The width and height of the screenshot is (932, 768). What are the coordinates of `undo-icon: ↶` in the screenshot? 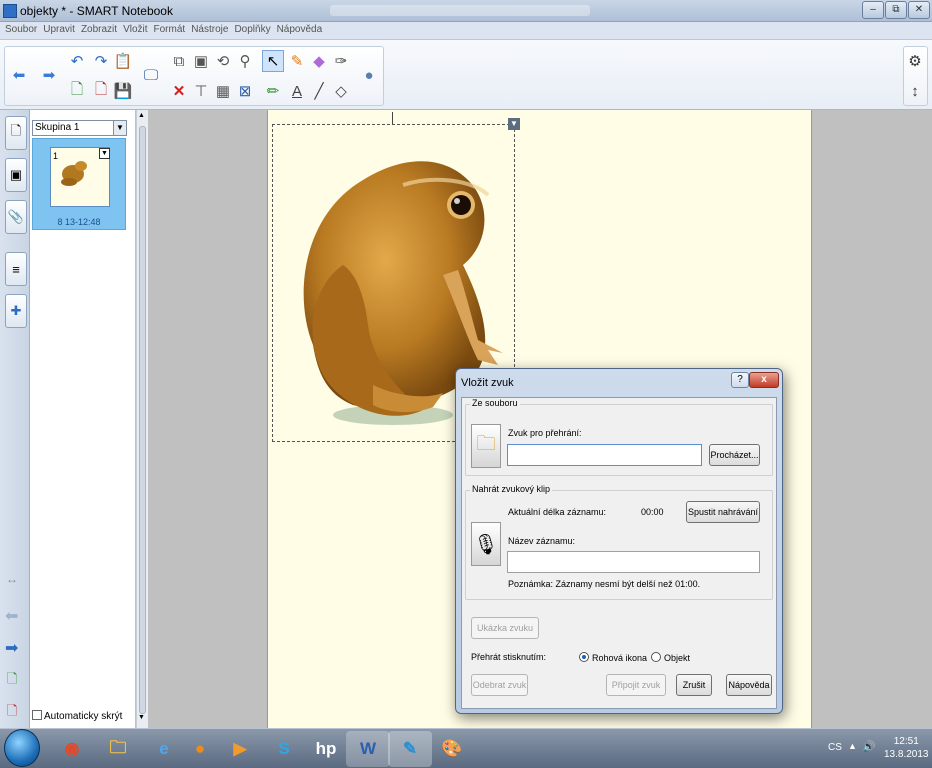 It's located at (77, 61).